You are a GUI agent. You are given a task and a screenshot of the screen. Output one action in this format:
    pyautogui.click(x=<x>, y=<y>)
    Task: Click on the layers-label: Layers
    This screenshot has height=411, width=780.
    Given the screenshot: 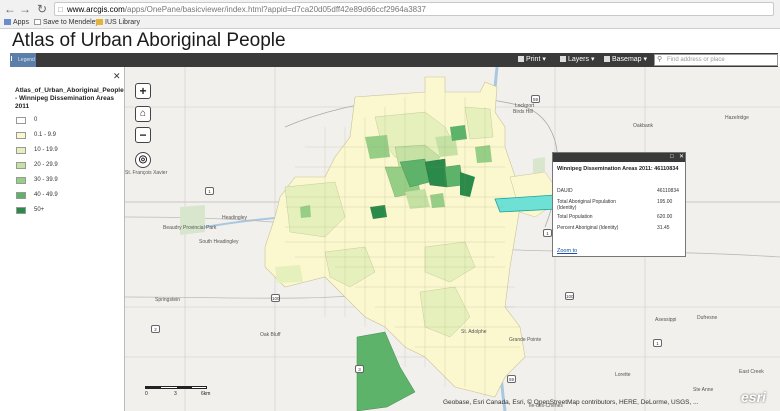 What is the action you would take?
    pyautogui.click(x=579, y=59)
    